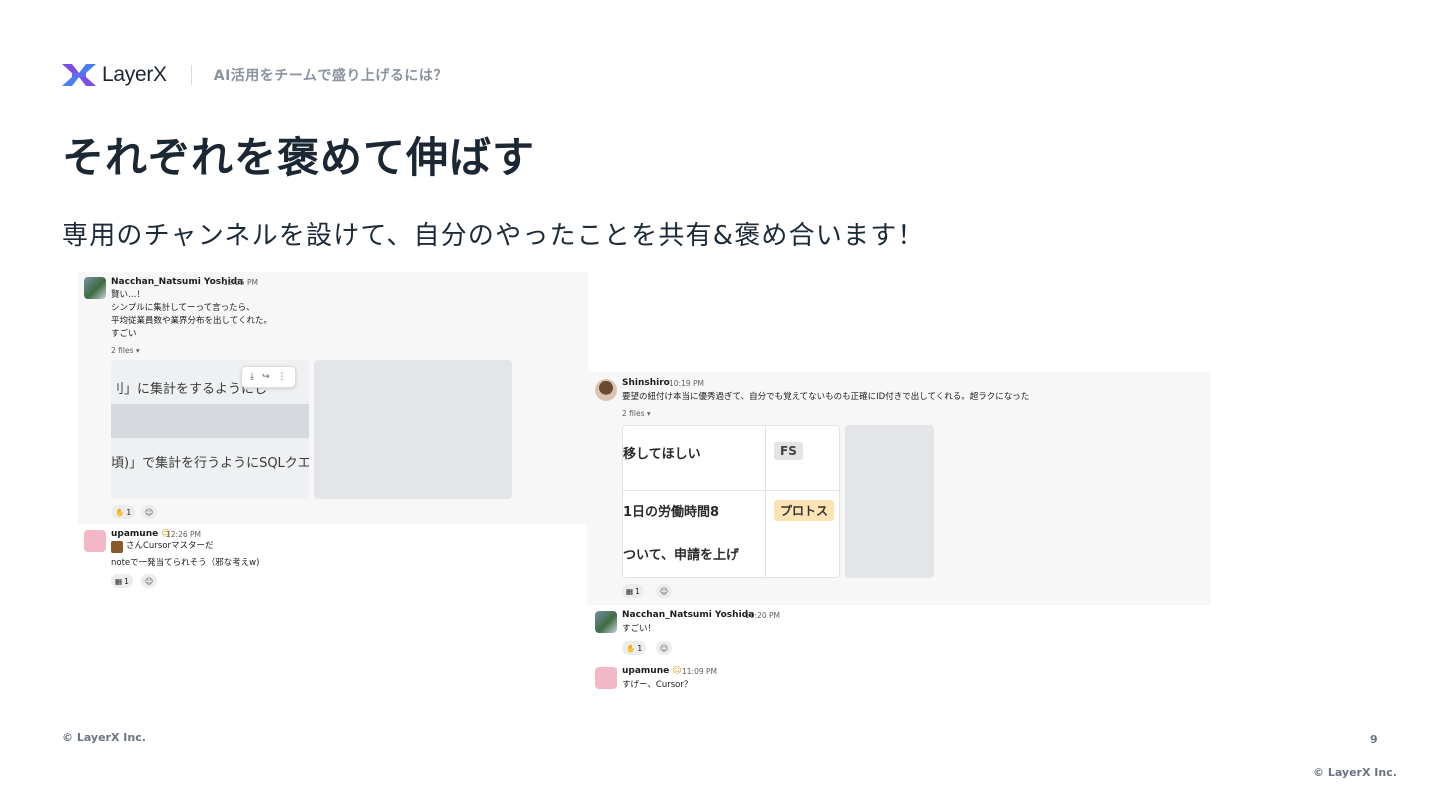 The width and height of the screenshot is (1440, 810). Describe the element at coordinates (662, 454) in the screenshot. I see `table-cell: 移してほしい` at that location.